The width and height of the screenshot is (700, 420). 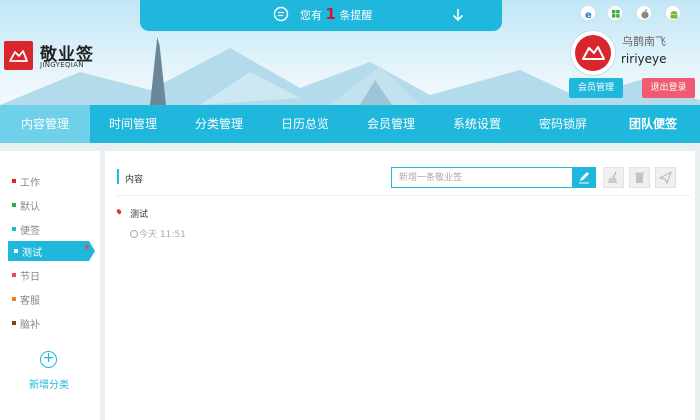 What do you see at coordinates (563, 124) in the screenshot?
I see `nav-password-lock: 密码锁屏` at bounding box center [563, 124].